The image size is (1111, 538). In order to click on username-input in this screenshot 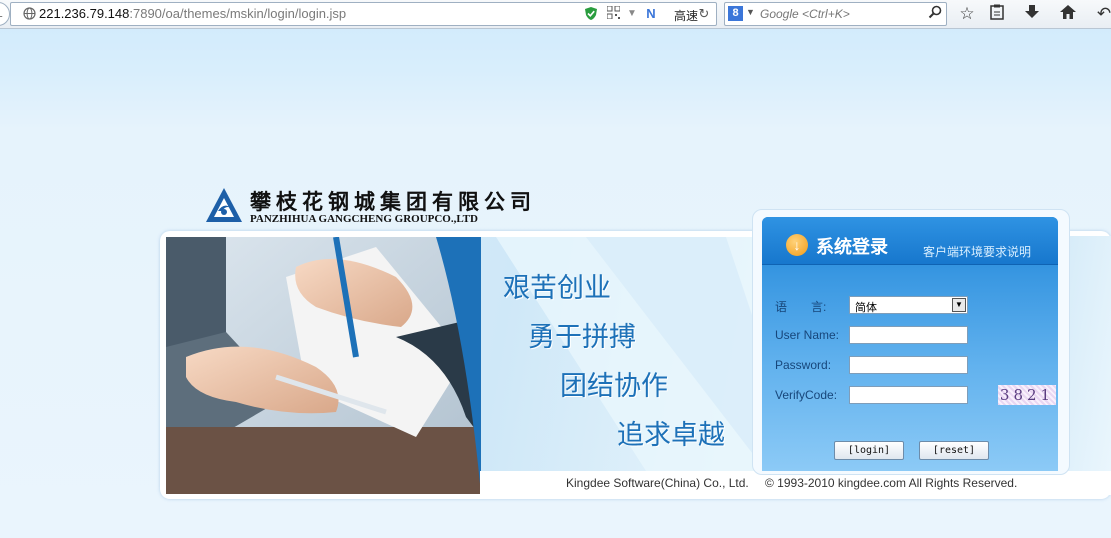, I will do `click(908, 335)`.